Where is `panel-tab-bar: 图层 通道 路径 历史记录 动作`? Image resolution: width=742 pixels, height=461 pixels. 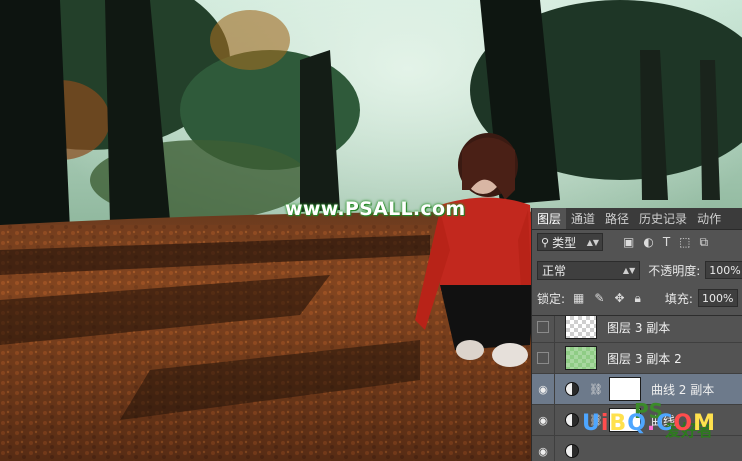 panel-tab-bar: 图层 通道 路径 历史记录 动作 is located at coordinates (637, 219).